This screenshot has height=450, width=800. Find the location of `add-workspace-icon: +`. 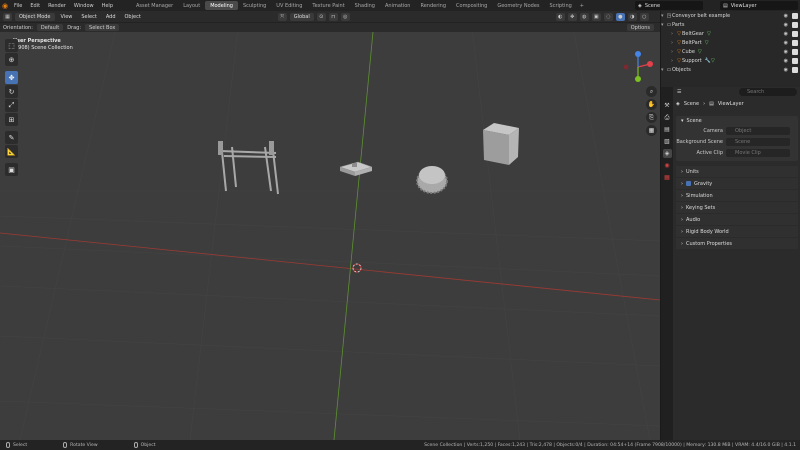

add-workspace-icon: + is located at coordinates (582, 6).